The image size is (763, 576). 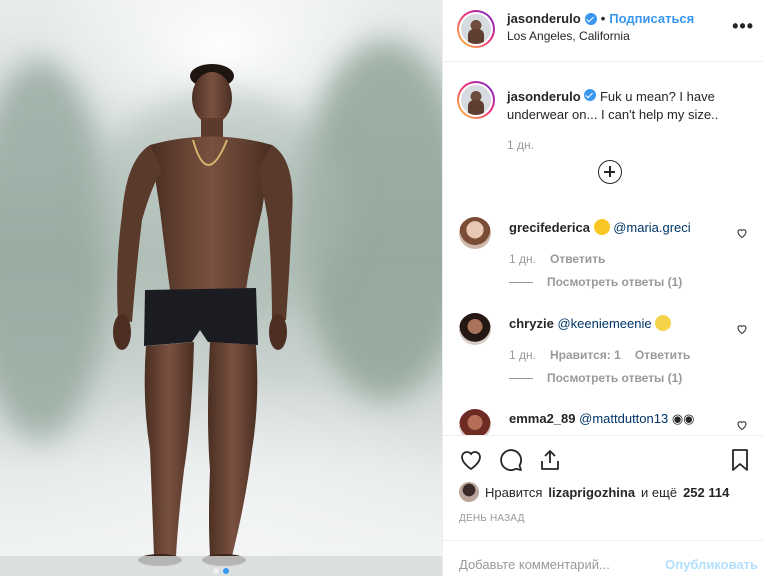 What do you see at coordinates (663, 323) in the screenshot?
I see `scream-emoji-icon` at bounding box center [663, 323].